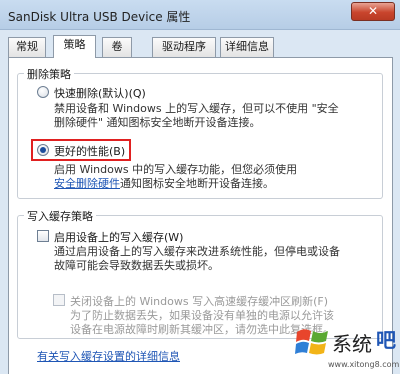 Image resolution: width=400 pixels, height=374 pixels. What do you see at coordinates (59, 300) in the screenshot?
I see `disable-flush-checkbox` at bounding box center [59, 300].